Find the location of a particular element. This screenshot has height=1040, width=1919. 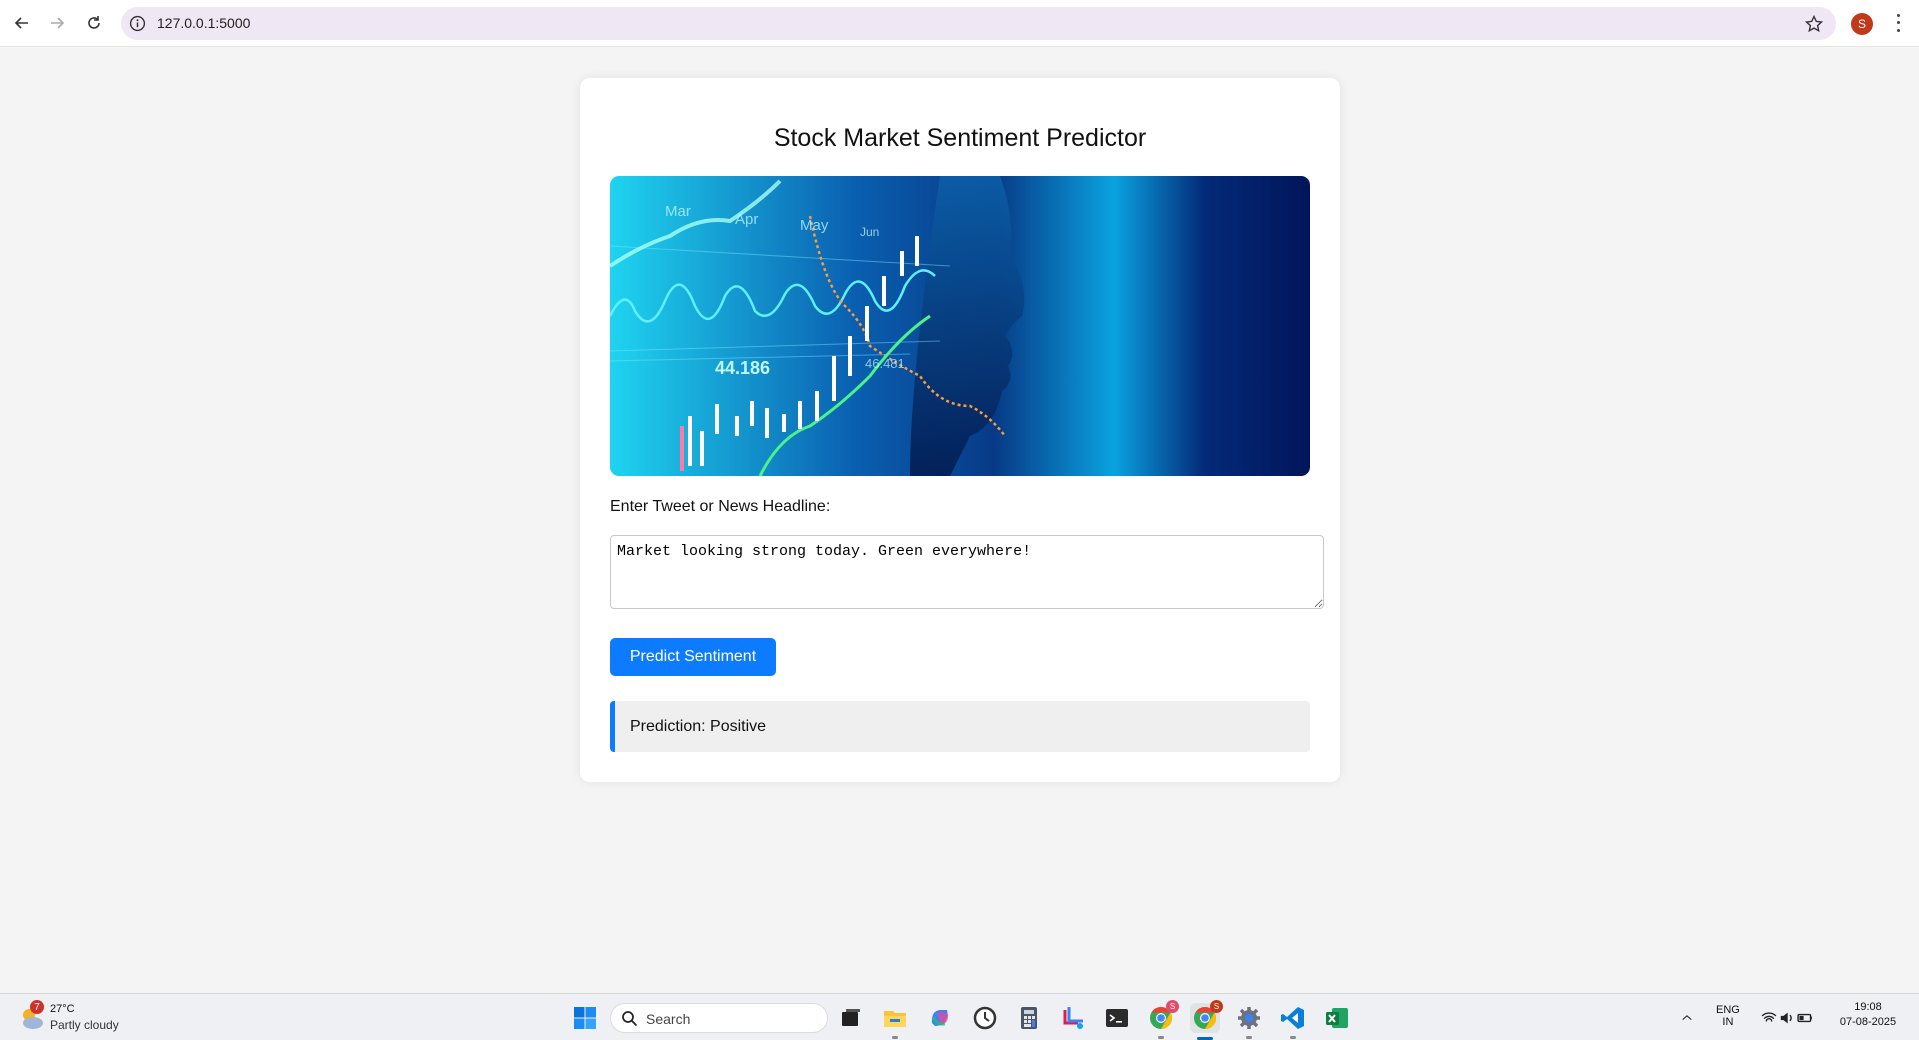

excel-icon is located at coordinates (1337, 1018).